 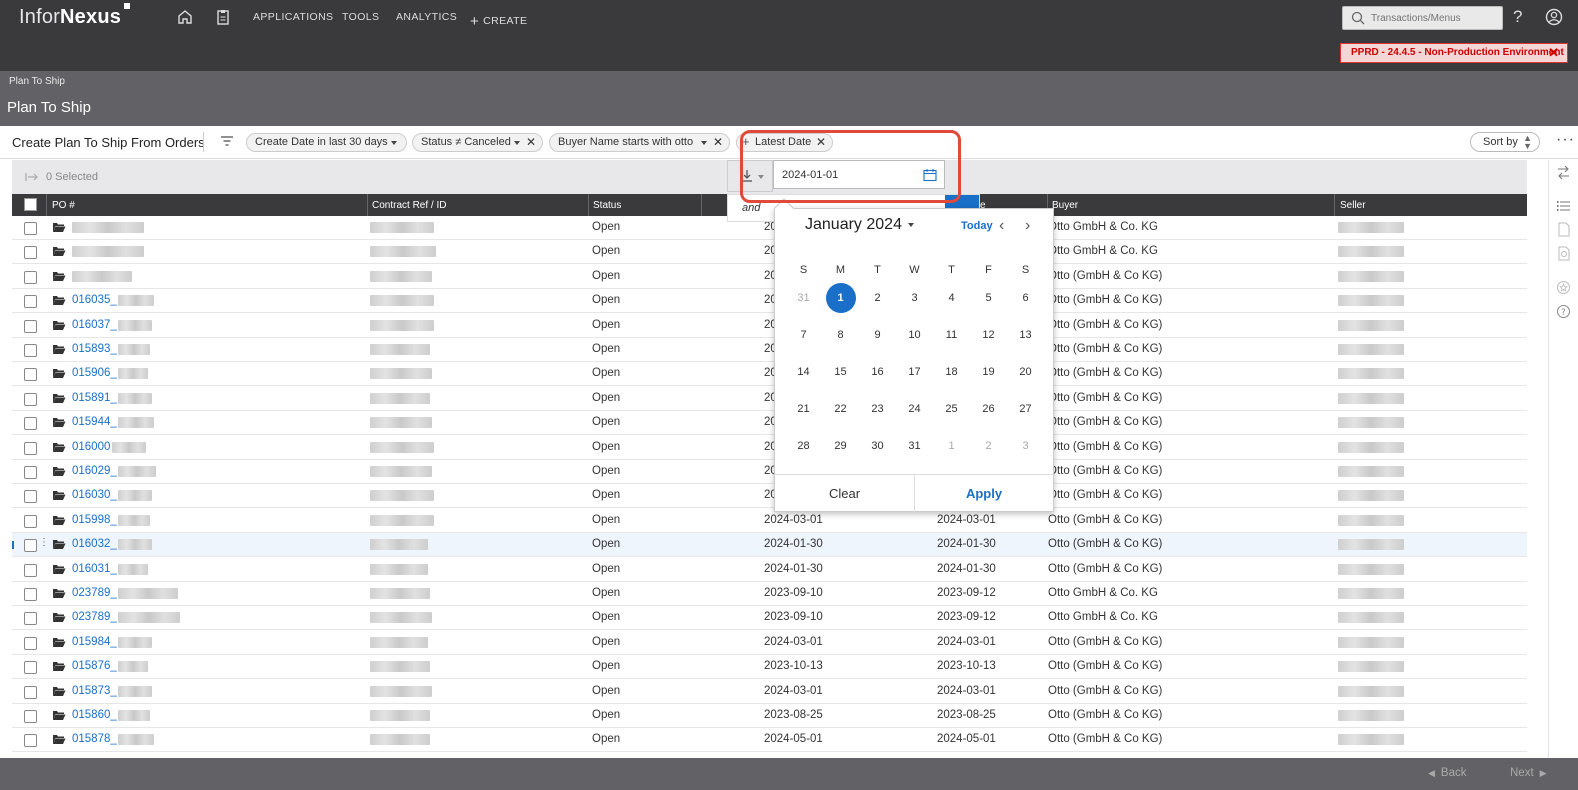 I want to click on table-row: Open 20 Otto (GmbH & Co KG), so click(x=769, y=277).